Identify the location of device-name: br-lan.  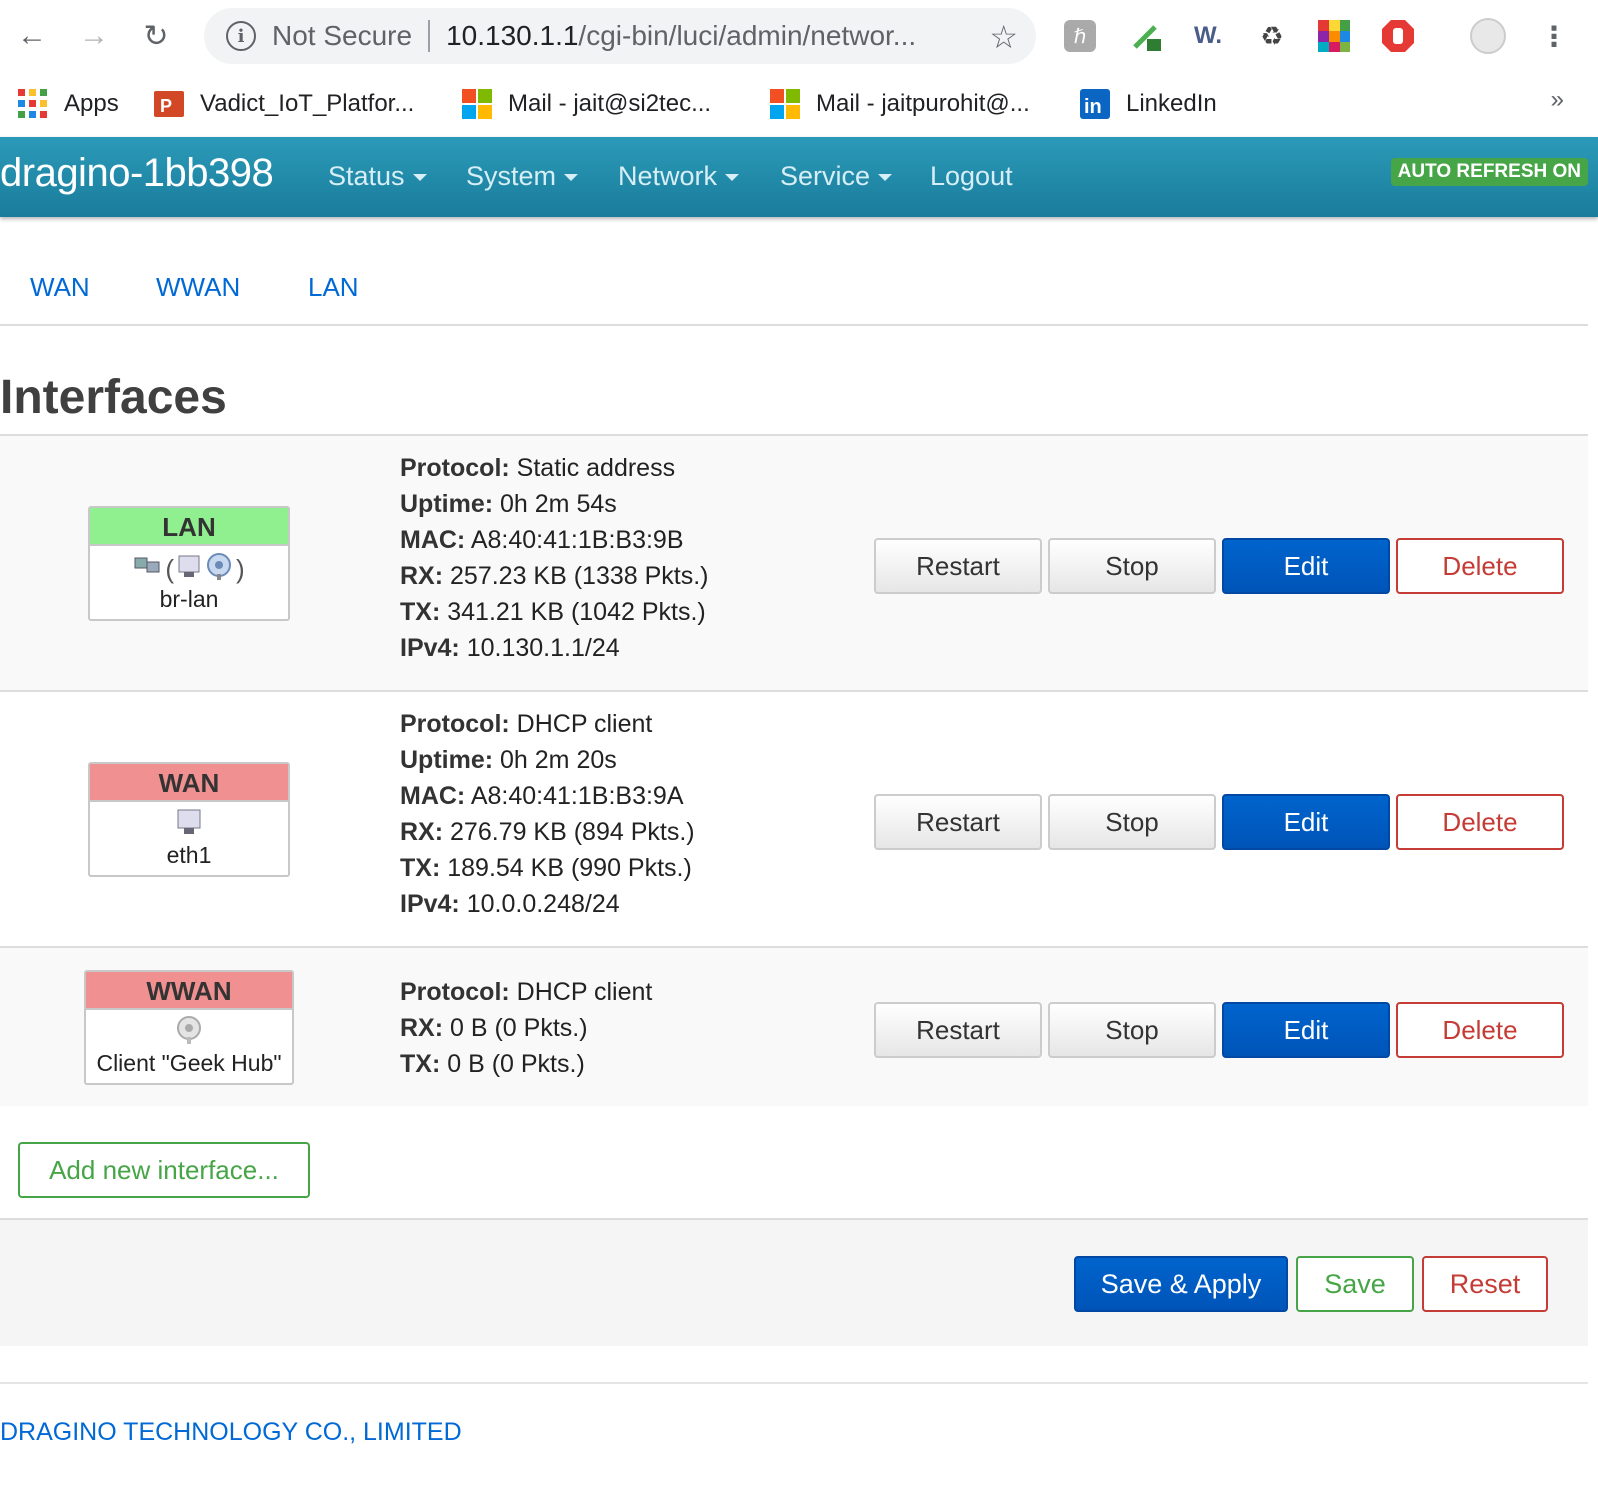
(189, 599).